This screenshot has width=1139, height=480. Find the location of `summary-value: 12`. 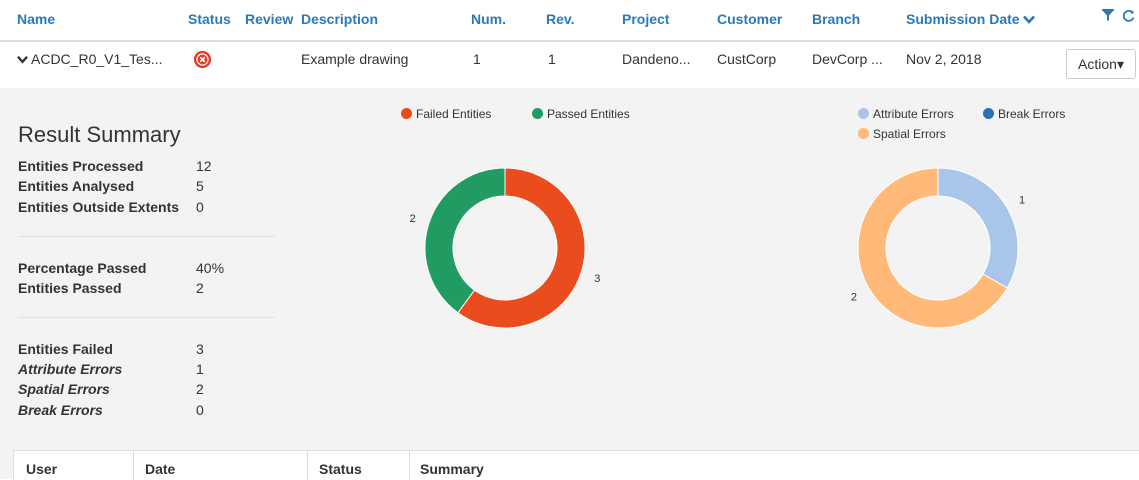

summary-value: 12 is located at coordinates (204, 166).